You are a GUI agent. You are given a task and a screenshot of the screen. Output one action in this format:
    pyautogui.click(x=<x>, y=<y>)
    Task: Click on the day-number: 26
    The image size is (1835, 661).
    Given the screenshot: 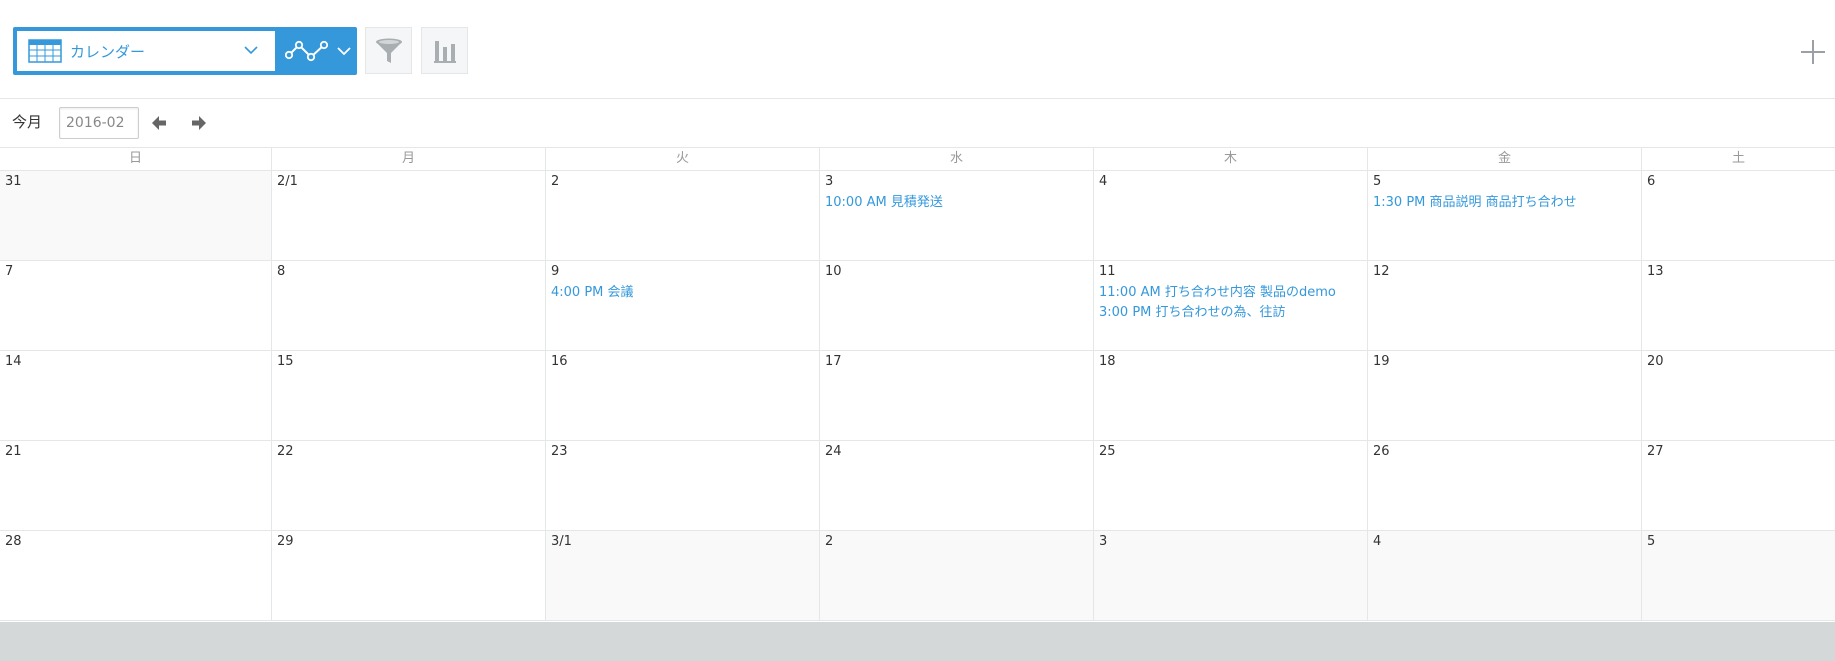 What is the action you would take?
    pyautogui.click(x=1381, y=451)
    